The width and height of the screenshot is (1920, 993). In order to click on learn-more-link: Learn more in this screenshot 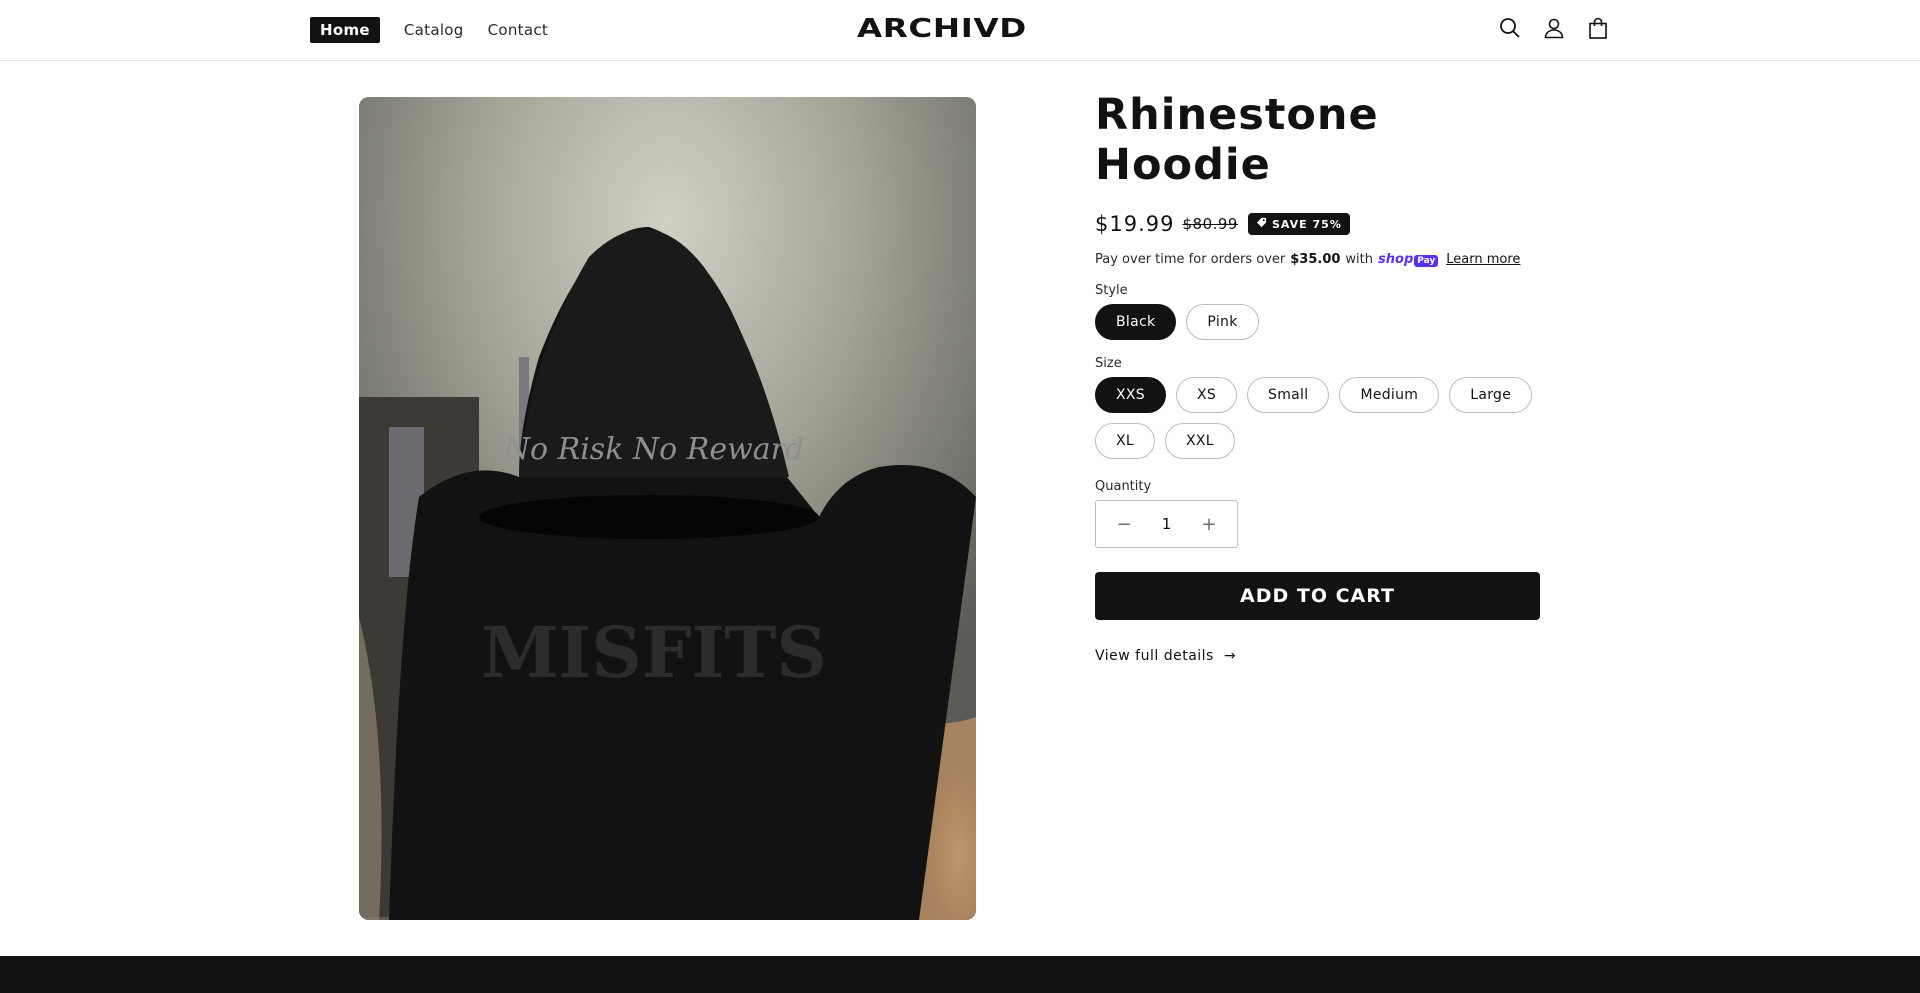, I will do `click(1483, 259)`.